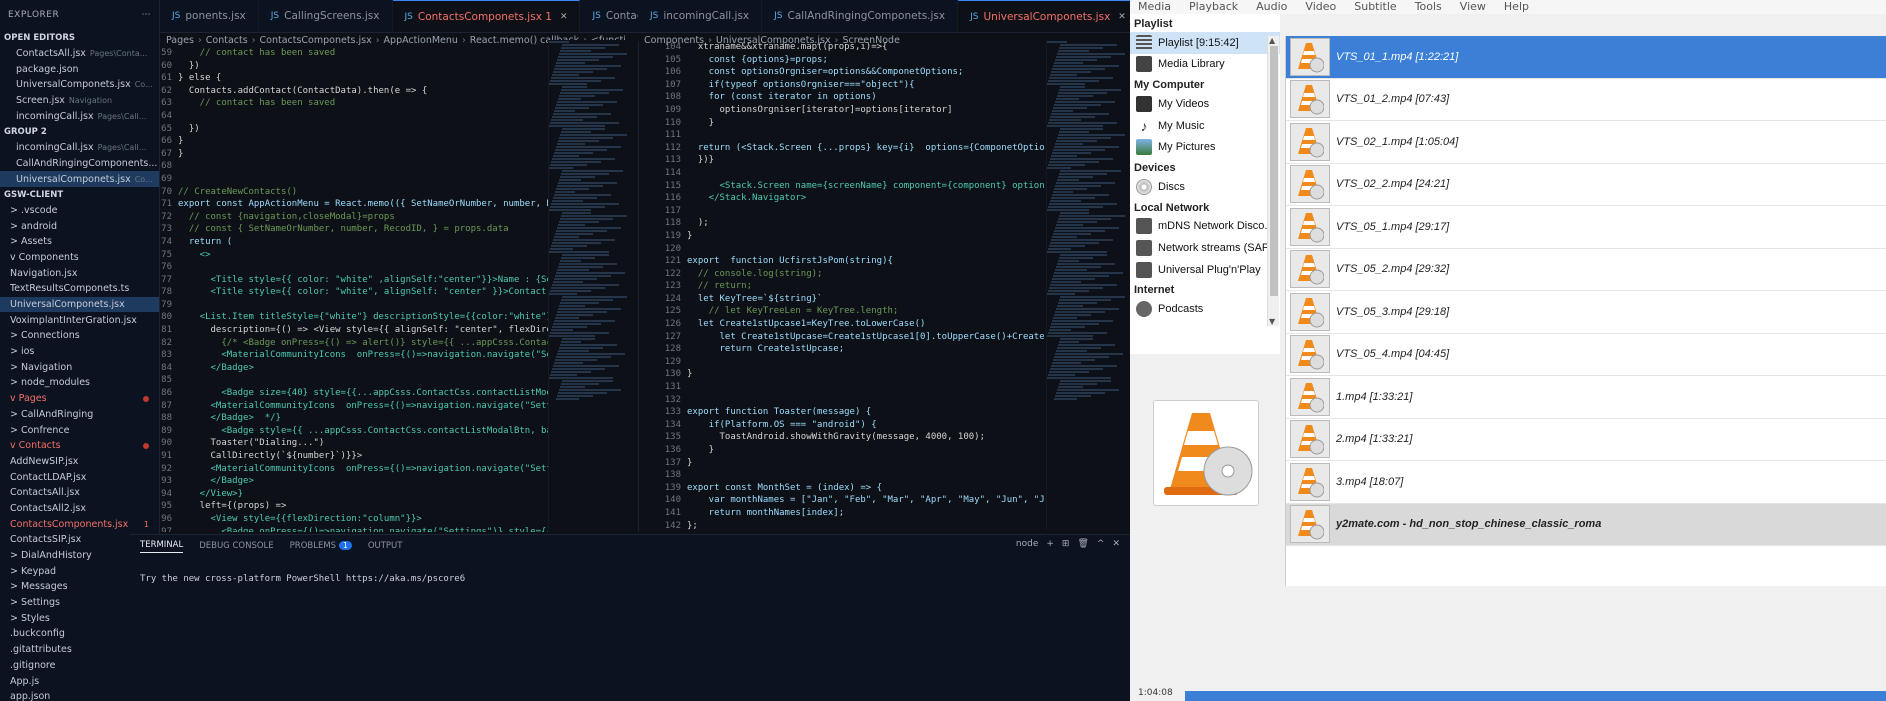  Describe the element at coordinates (1116, 544) in the screenshot. I see `close-icon: ✕` at that location.